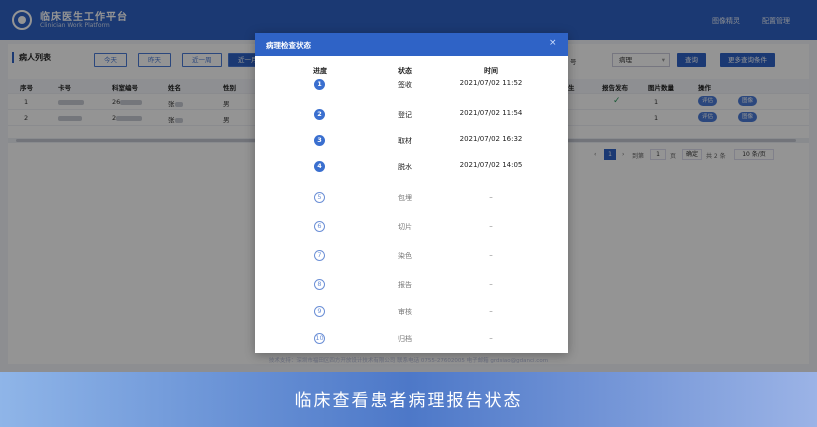 The height and width of the screenshot is (427, 817). Describe the element at coordinates (491, 83) in the screenshot. I see `step-time: 2021/07/02 11:52` at that location.